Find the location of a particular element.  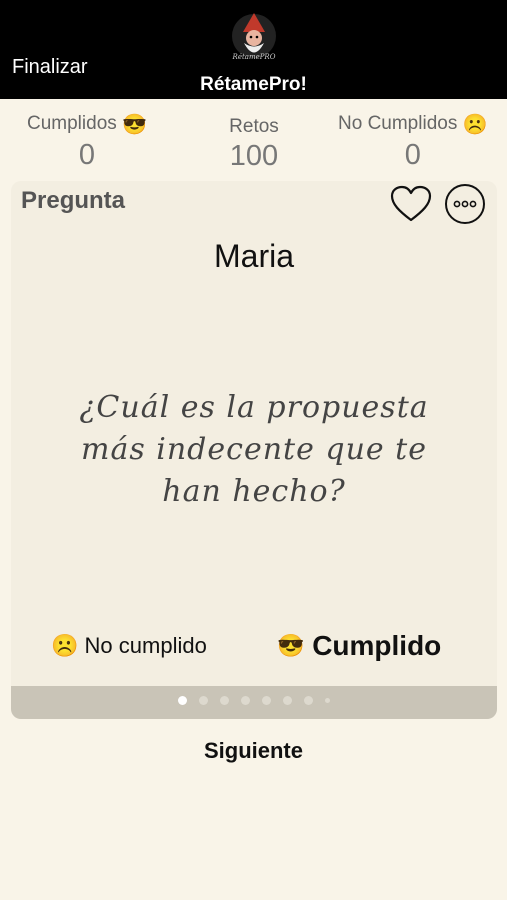

page-indicator-strip is located at coordinates (254, 702).